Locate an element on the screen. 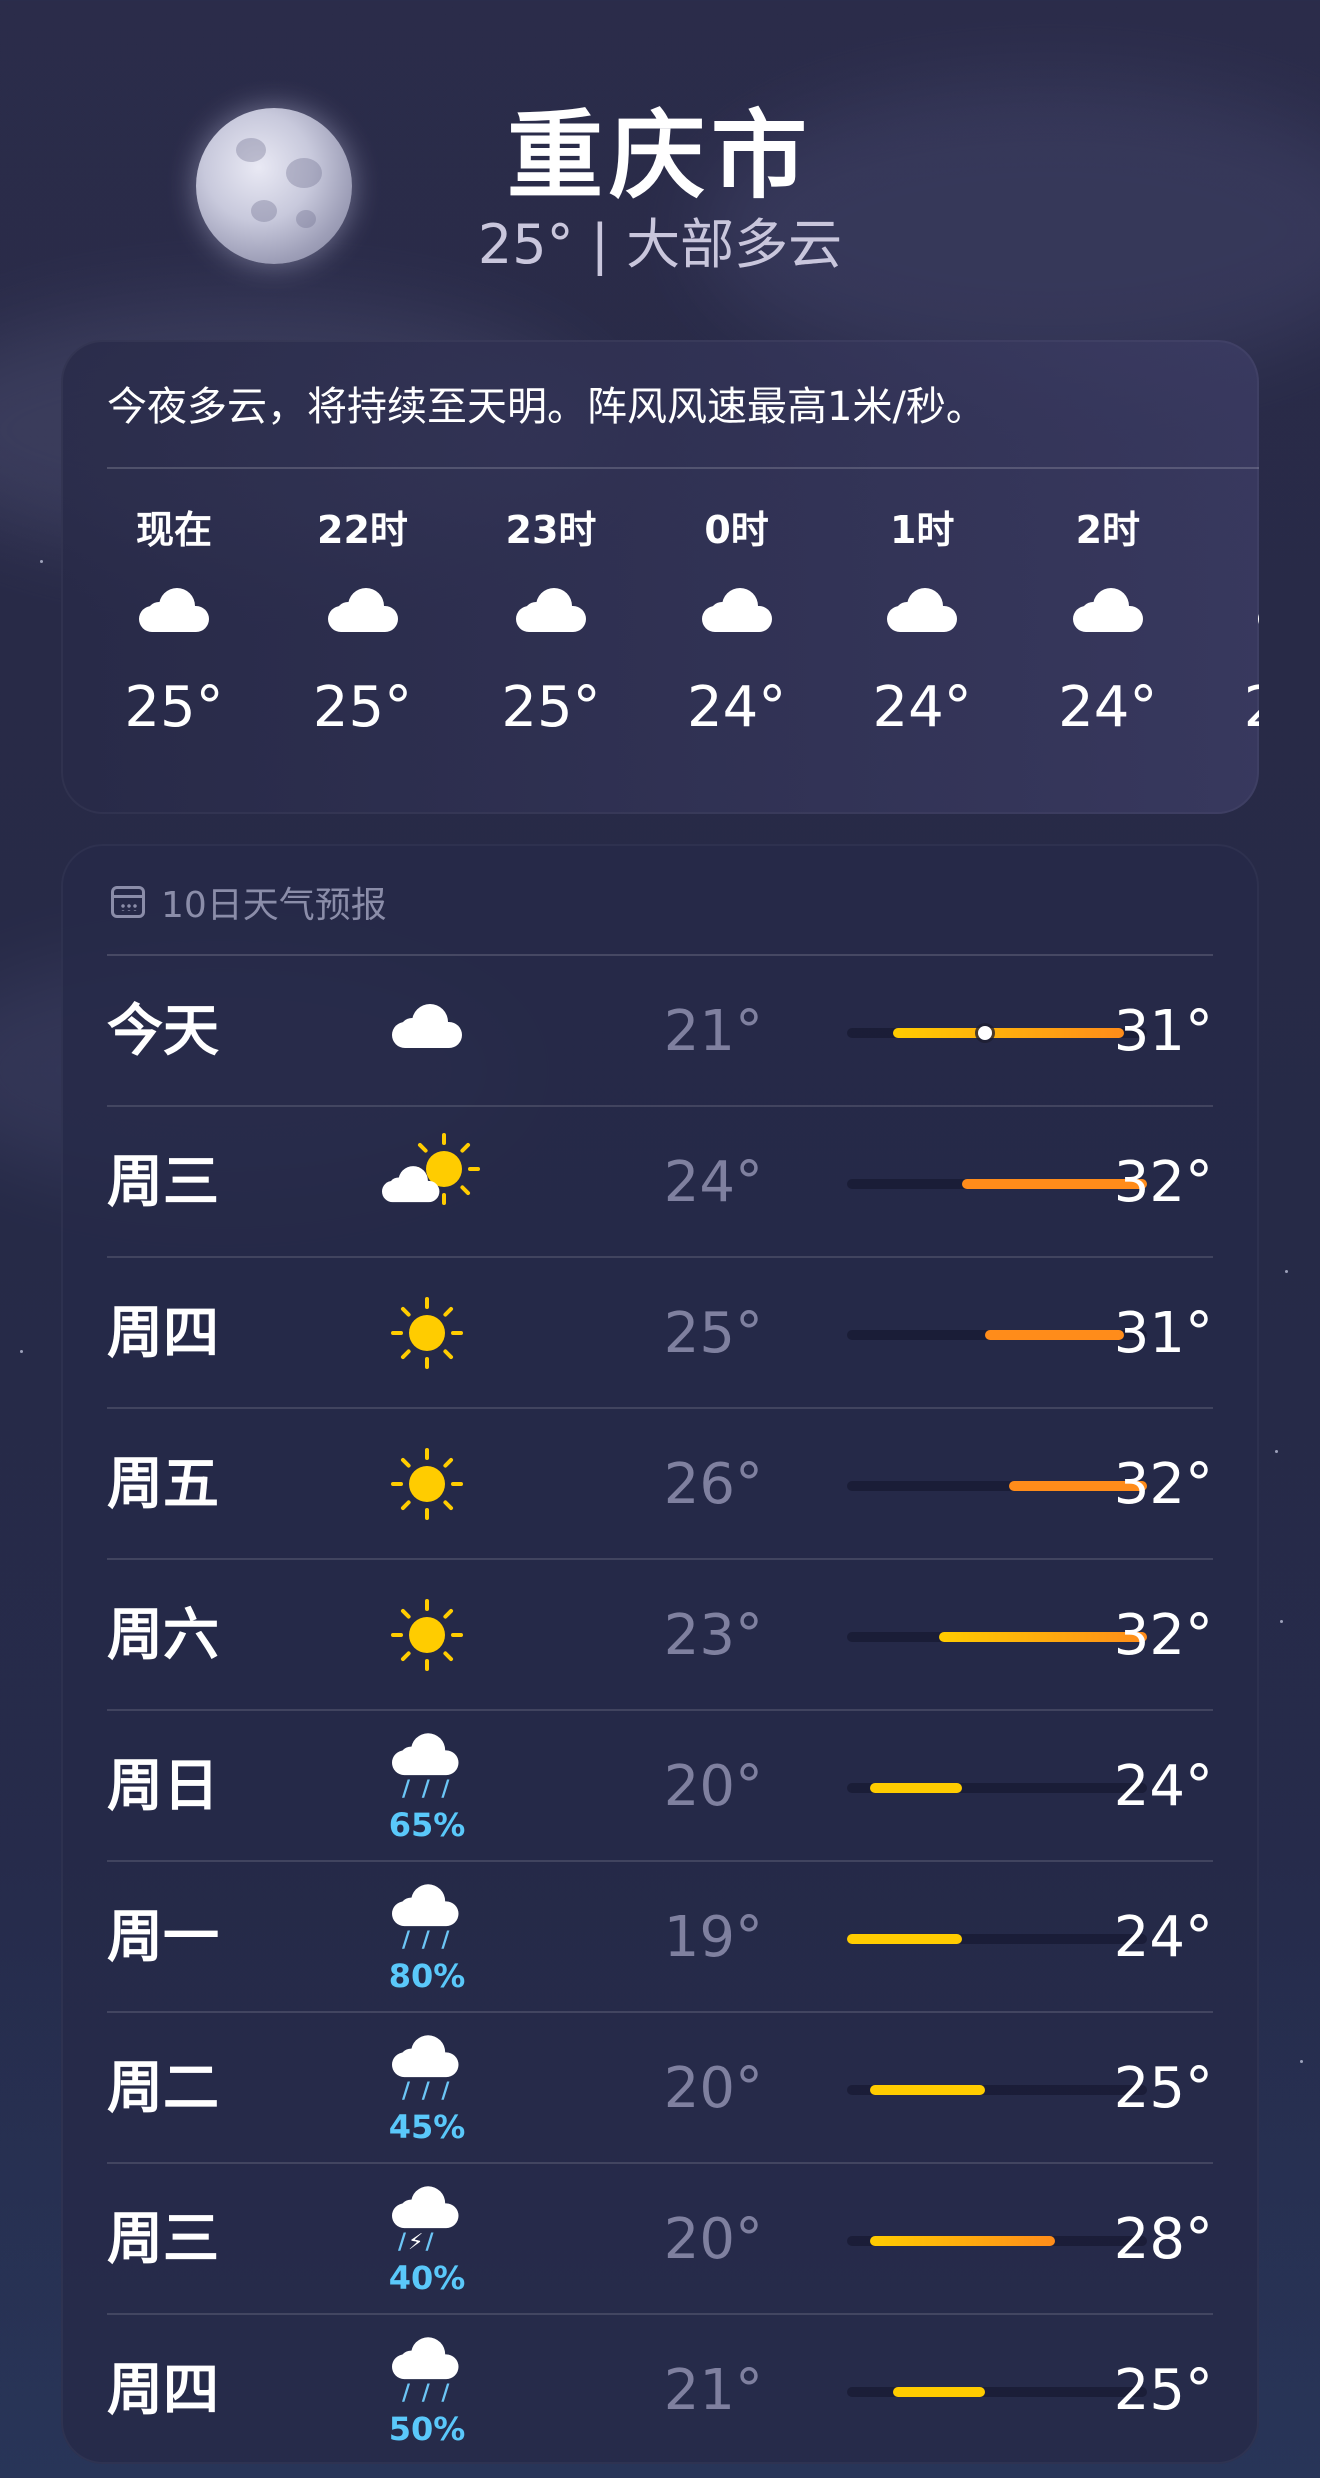  precip-chance: 45% is located at coordinates (427, 2127).